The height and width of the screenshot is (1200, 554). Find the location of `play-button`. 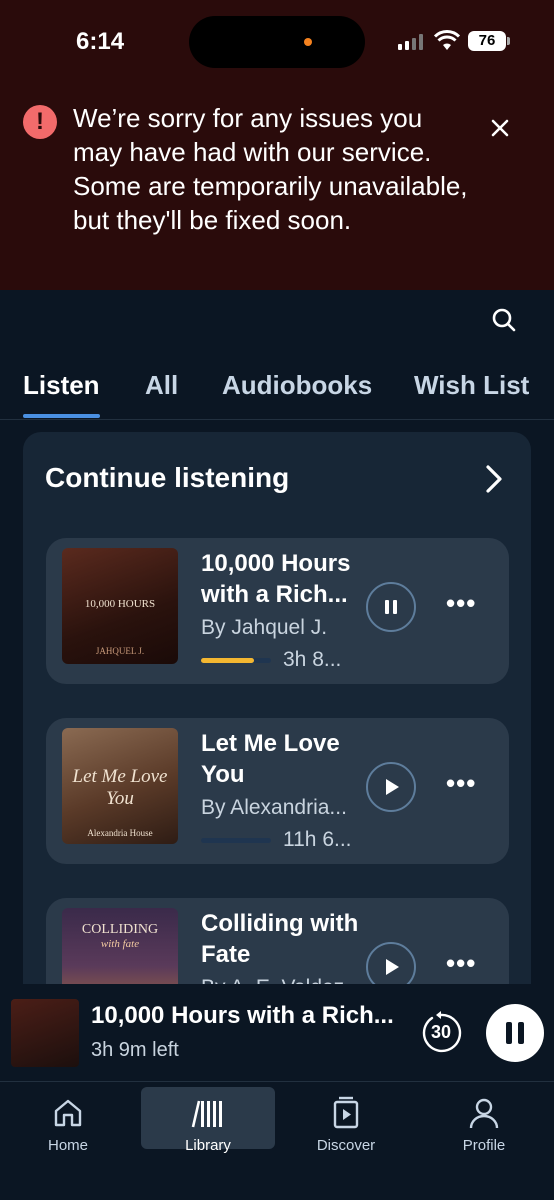

play-button is located at coordinates (391, 787).